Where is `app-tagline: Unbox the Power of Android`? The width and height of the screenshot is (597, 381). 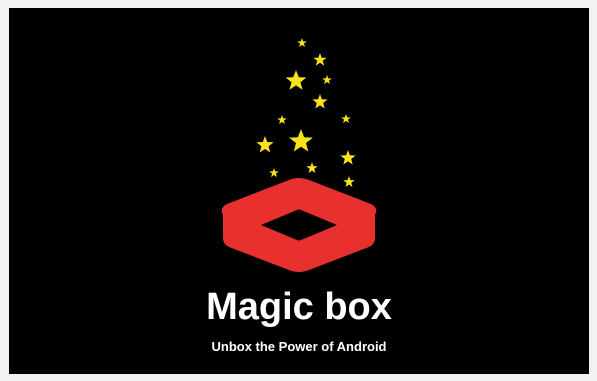 app-tagline: Unbox the Power of Android is located at coordinates (299, 346).